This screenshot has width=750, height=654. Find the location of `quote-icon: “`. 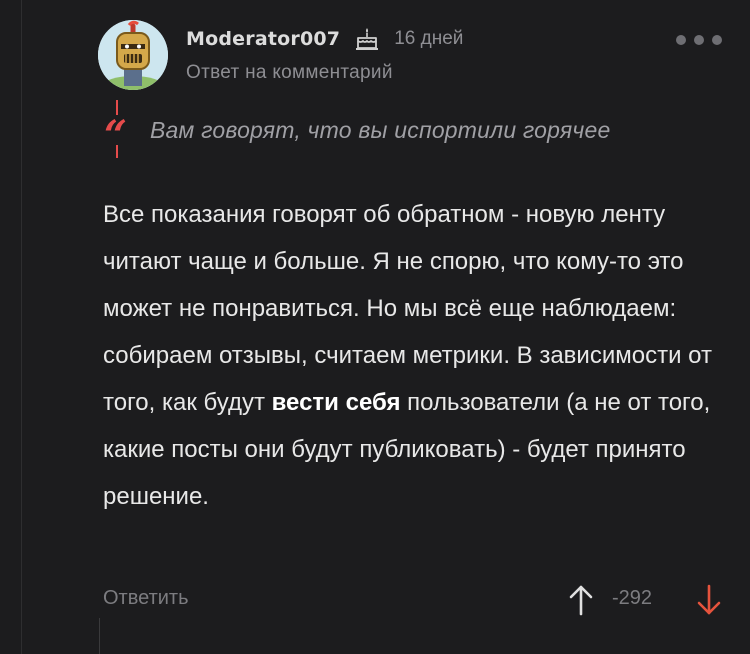

quote-icon: “ is located at coordinates (116, 135).